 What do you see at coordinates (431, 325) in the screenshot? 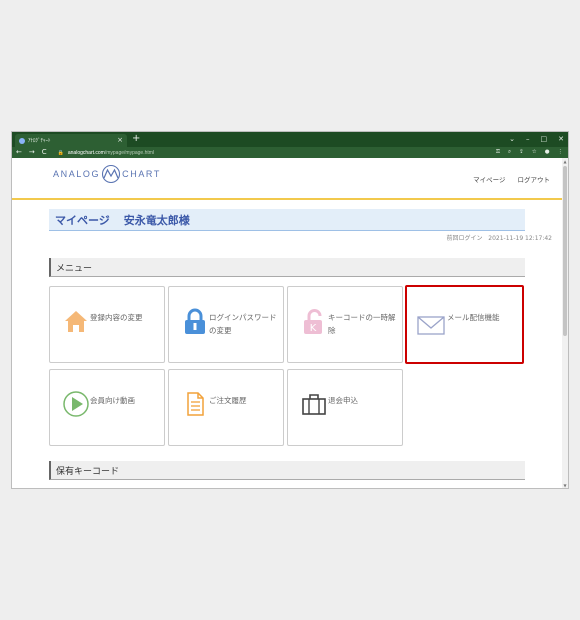
I see `envelope-icon` at bounding box center [431, 325].